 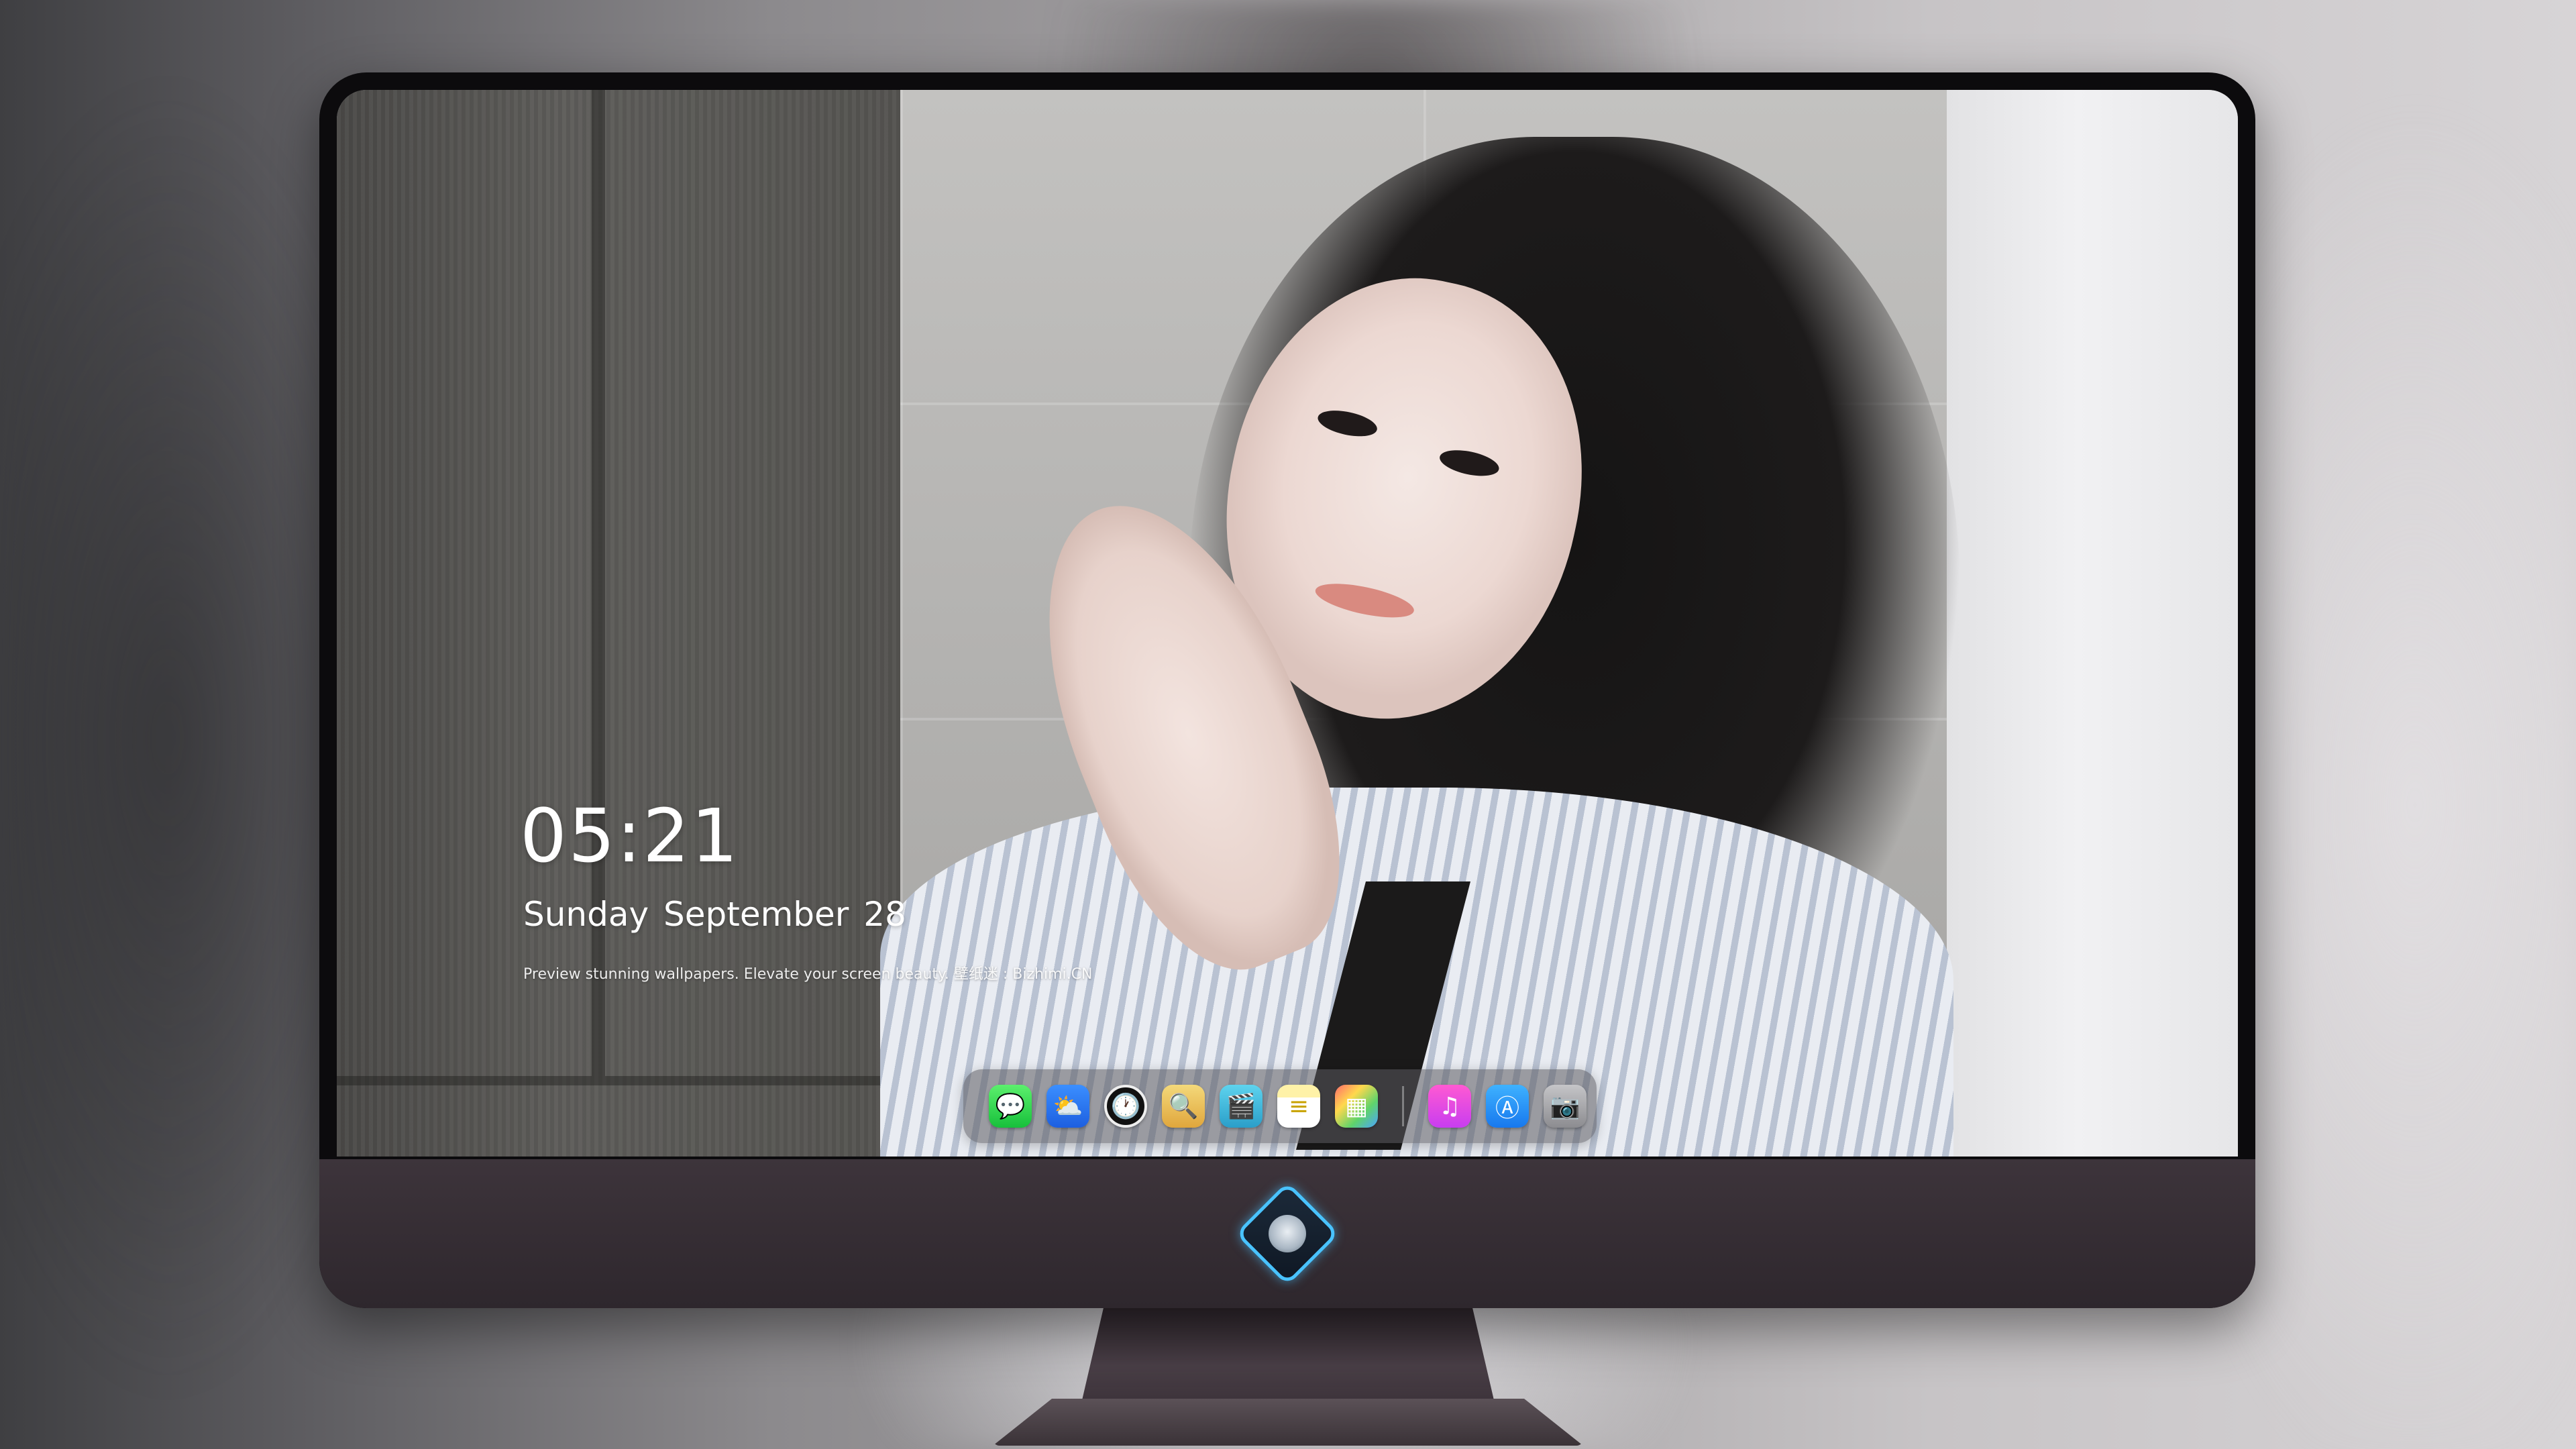 What do you see at coordinates (1298, 1106) in the screenshot?
I see `notepad-icon: ≡` at bounding box center [1298, 1106].